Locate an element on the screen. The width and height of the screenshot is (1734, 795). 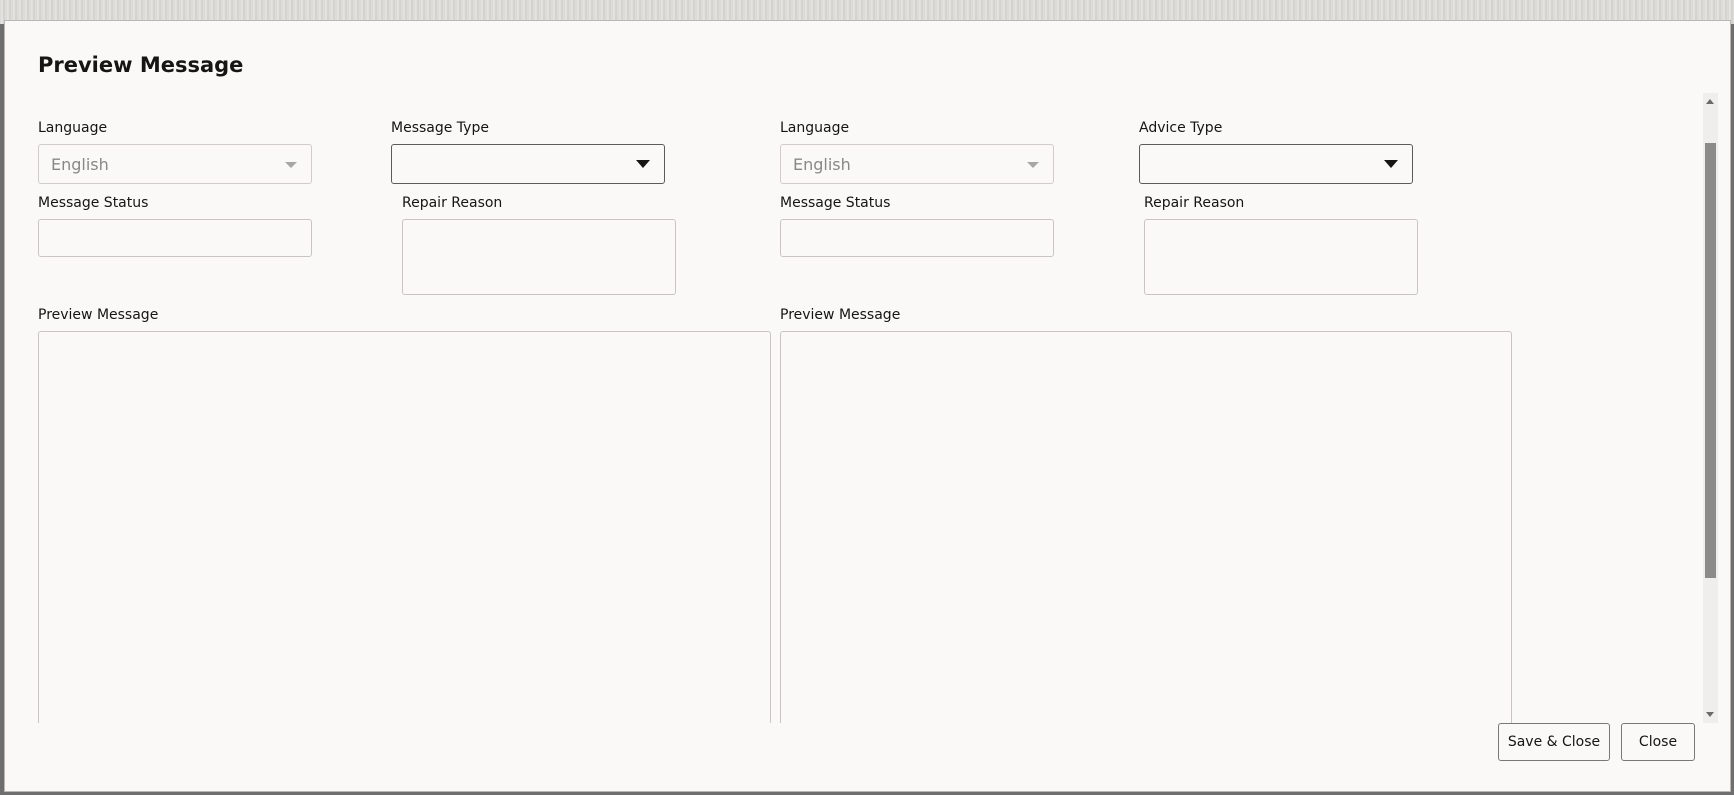
close-button: Close is located at coordinates (1658, 742).